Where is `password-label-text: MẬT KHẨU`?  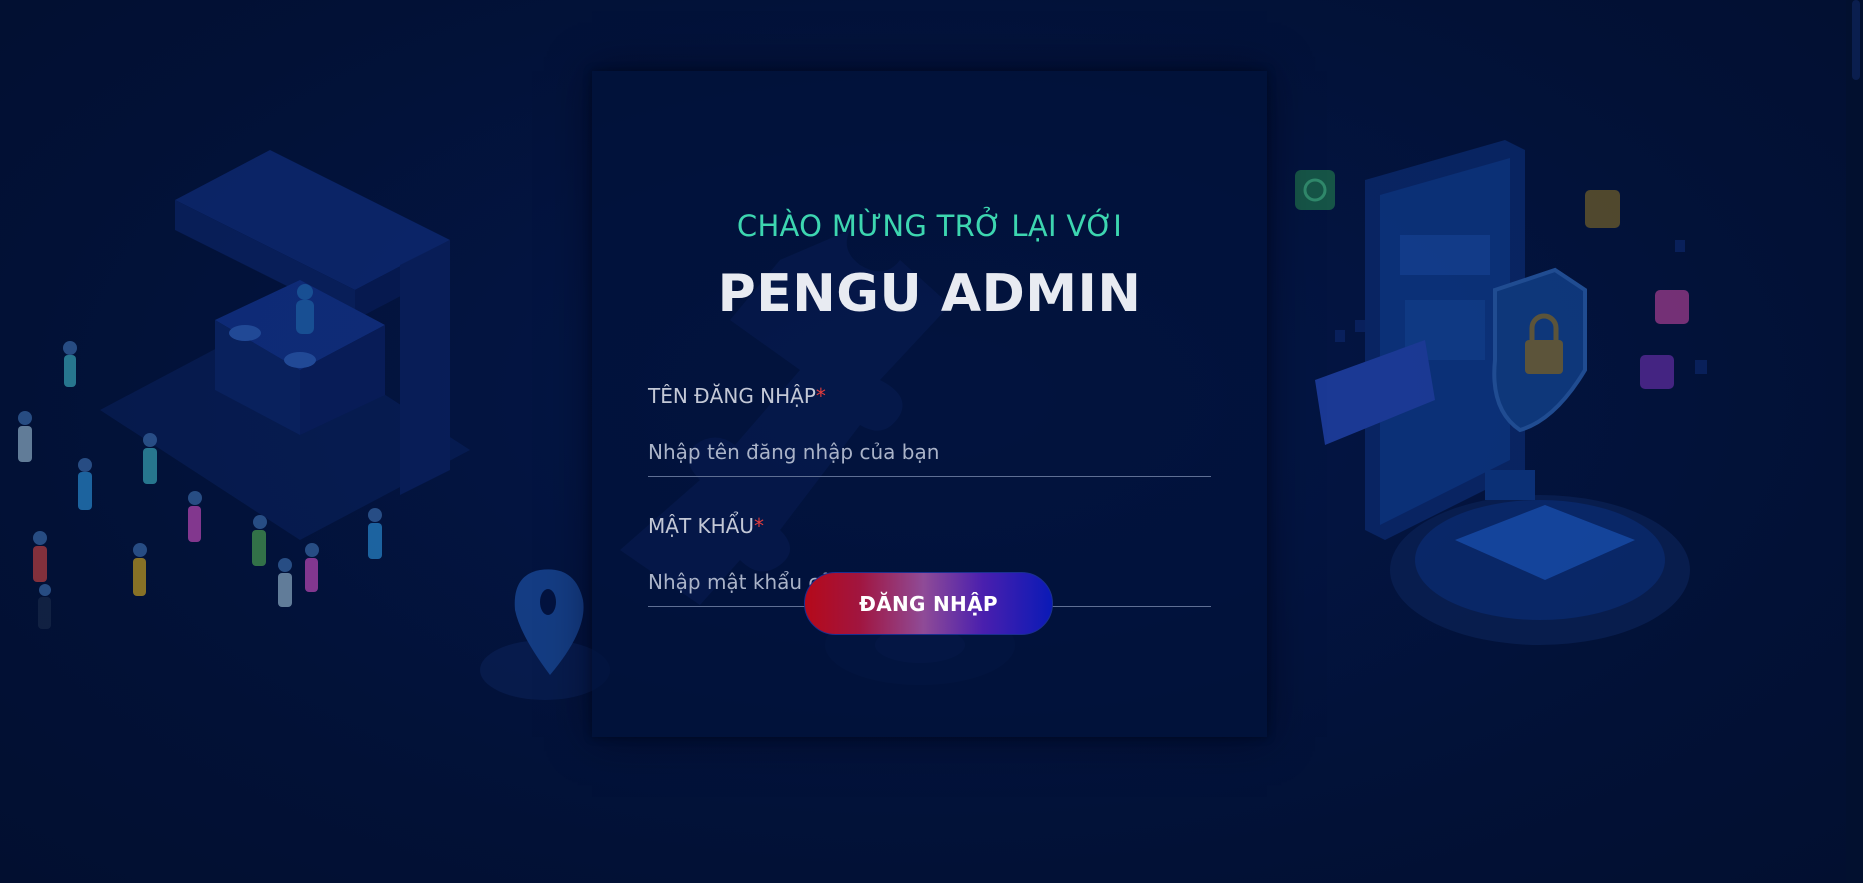
password-label-text: MẬT KHẨU is located at coordinates (701, 526).